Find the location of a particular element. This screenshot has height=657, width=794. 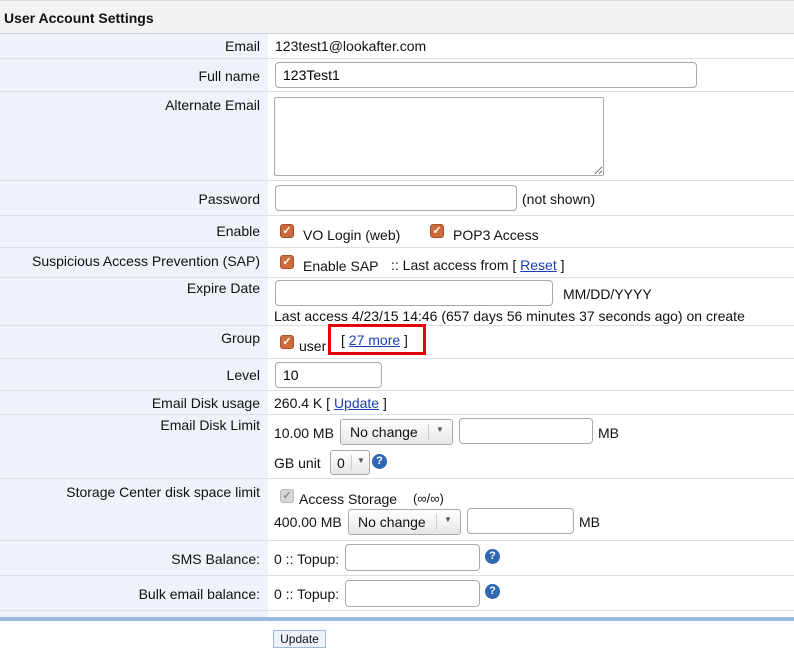

vo-login-checkbox: ✓ is located at coordinates (287, 231).